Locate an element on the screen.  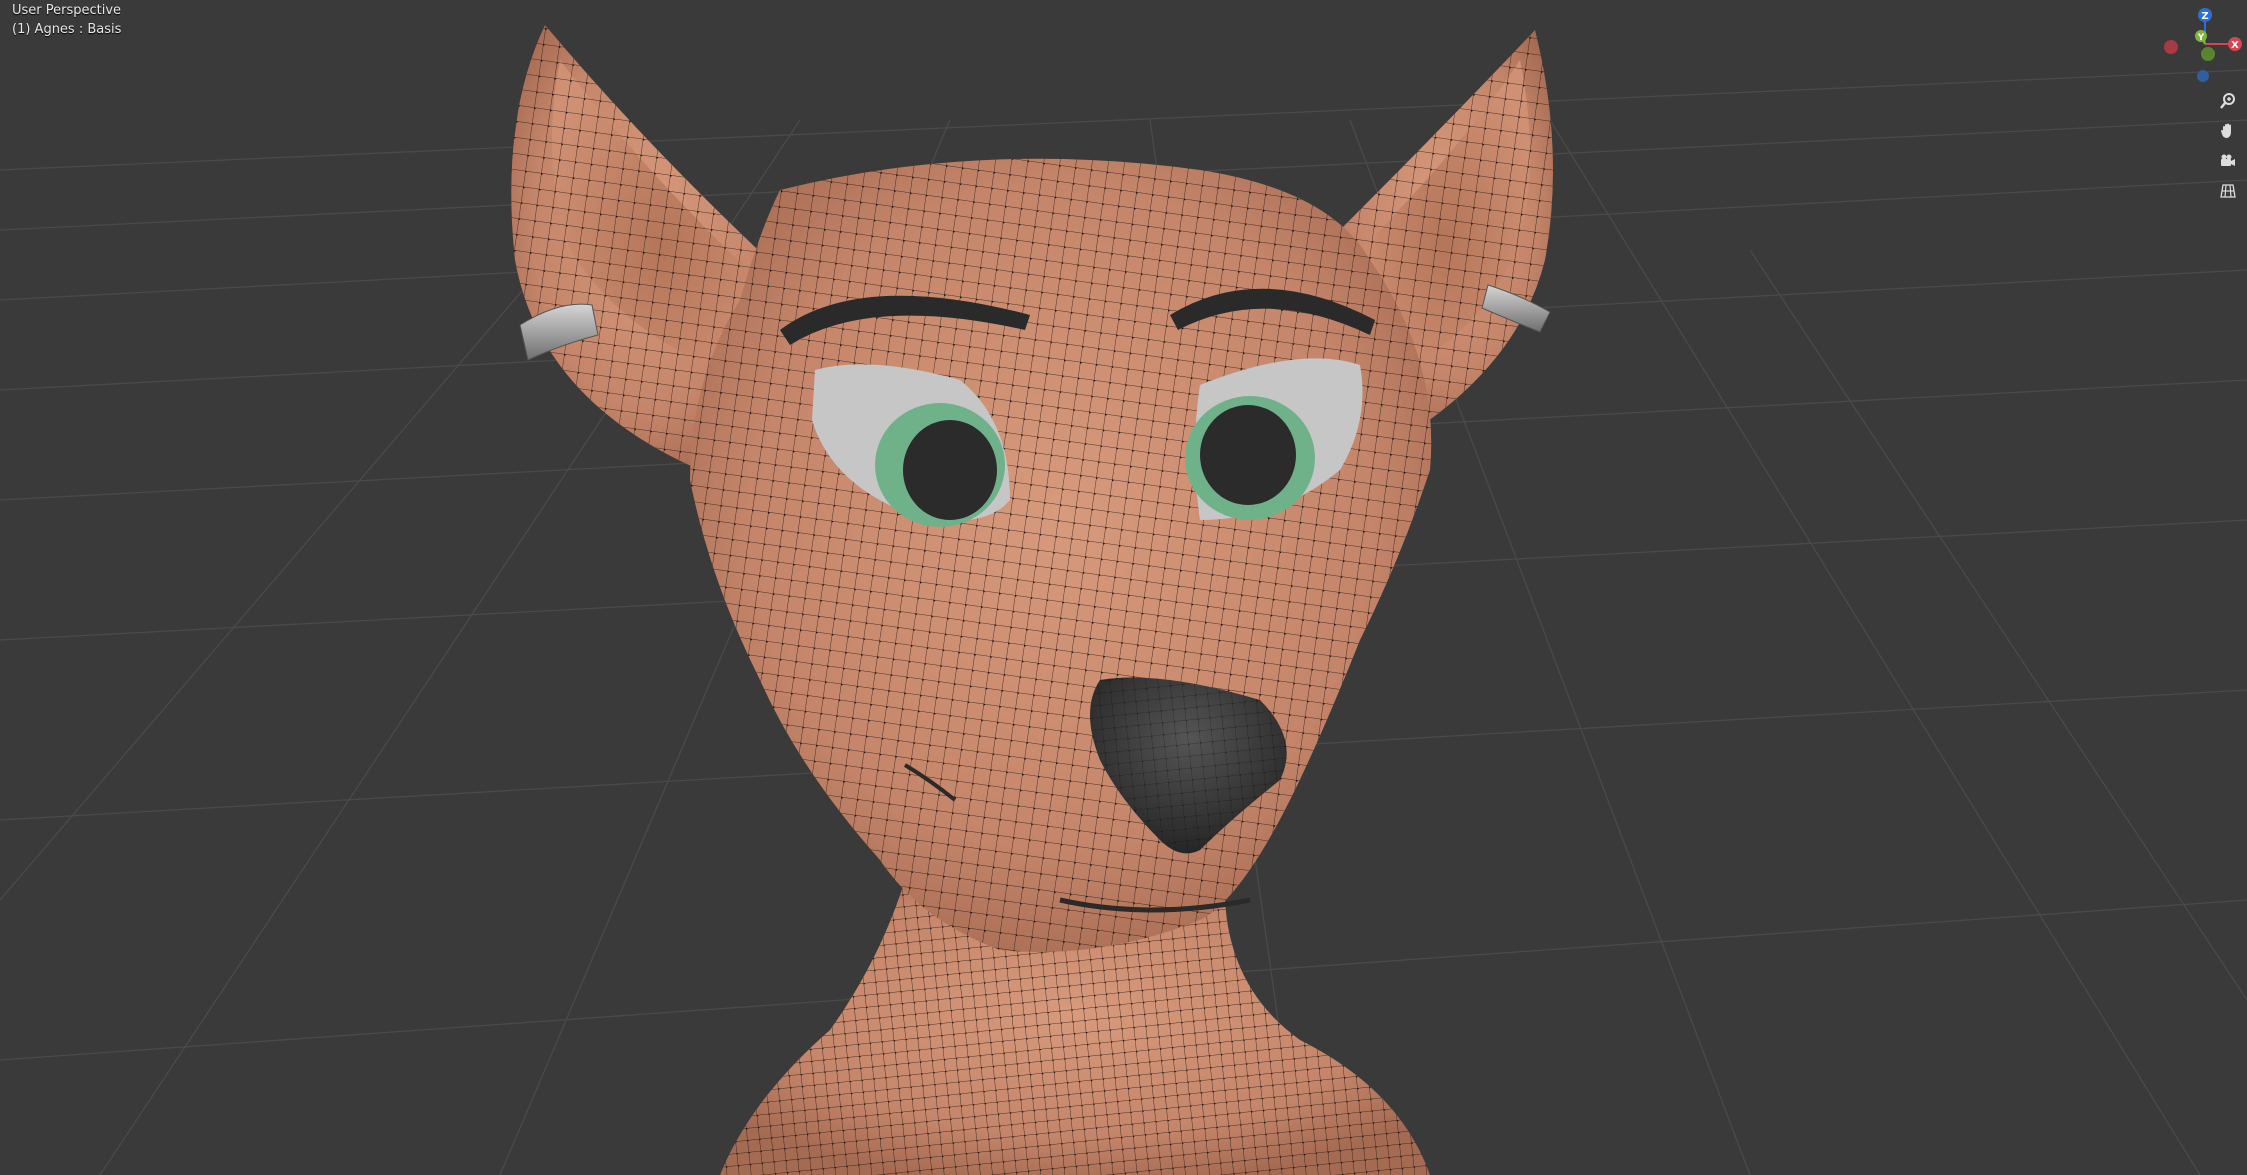
gizmo-neg-y is located at coordinates (2208, 54).